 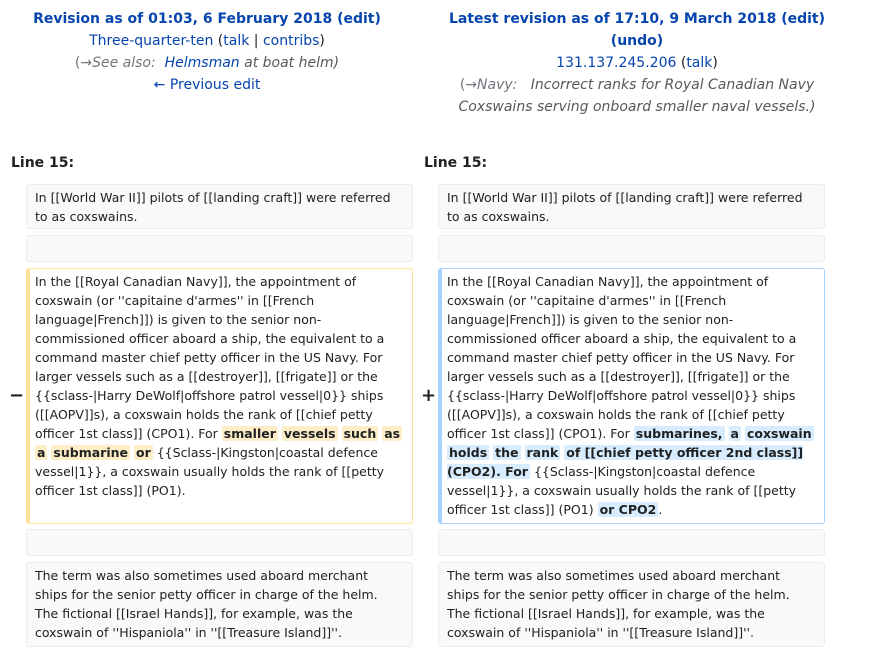 I want to click on deleted-word: or, so click(x=143, y=452).